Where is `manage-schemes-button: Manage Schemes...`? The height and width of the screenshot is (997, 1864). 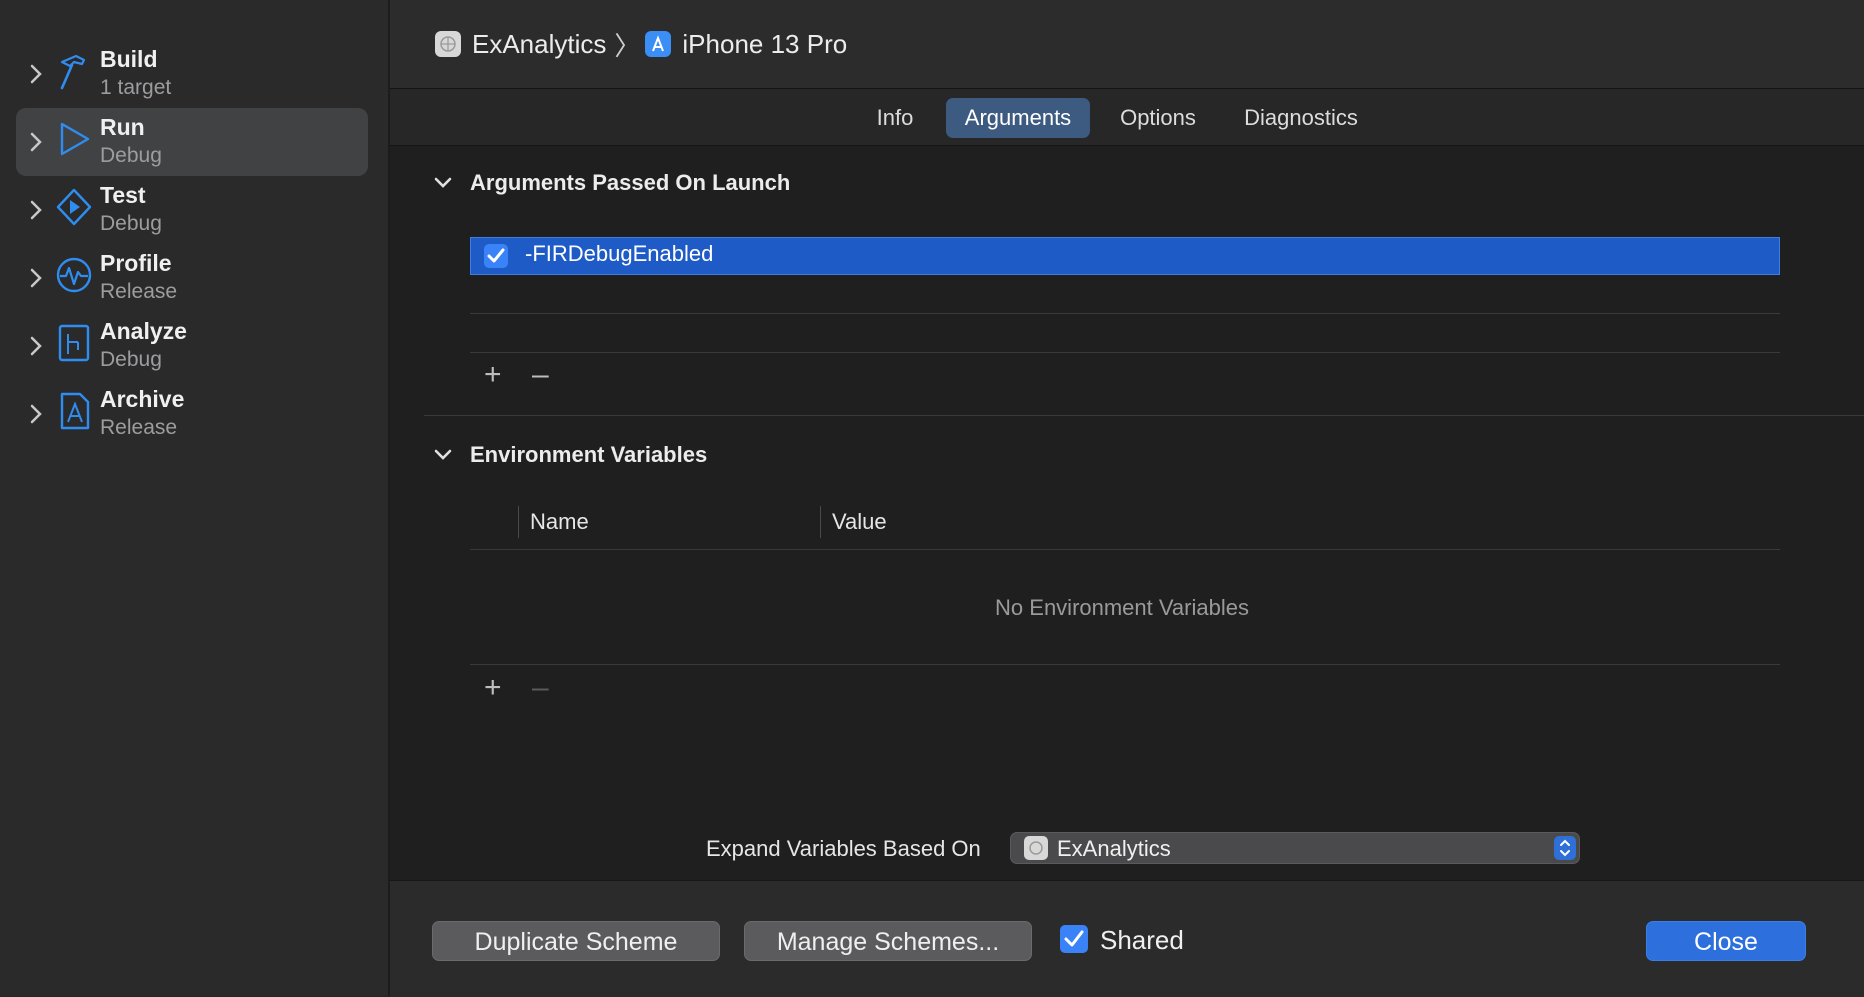 manage-schemes-button: Manage Schemes... is located at coordinates (888, 941).